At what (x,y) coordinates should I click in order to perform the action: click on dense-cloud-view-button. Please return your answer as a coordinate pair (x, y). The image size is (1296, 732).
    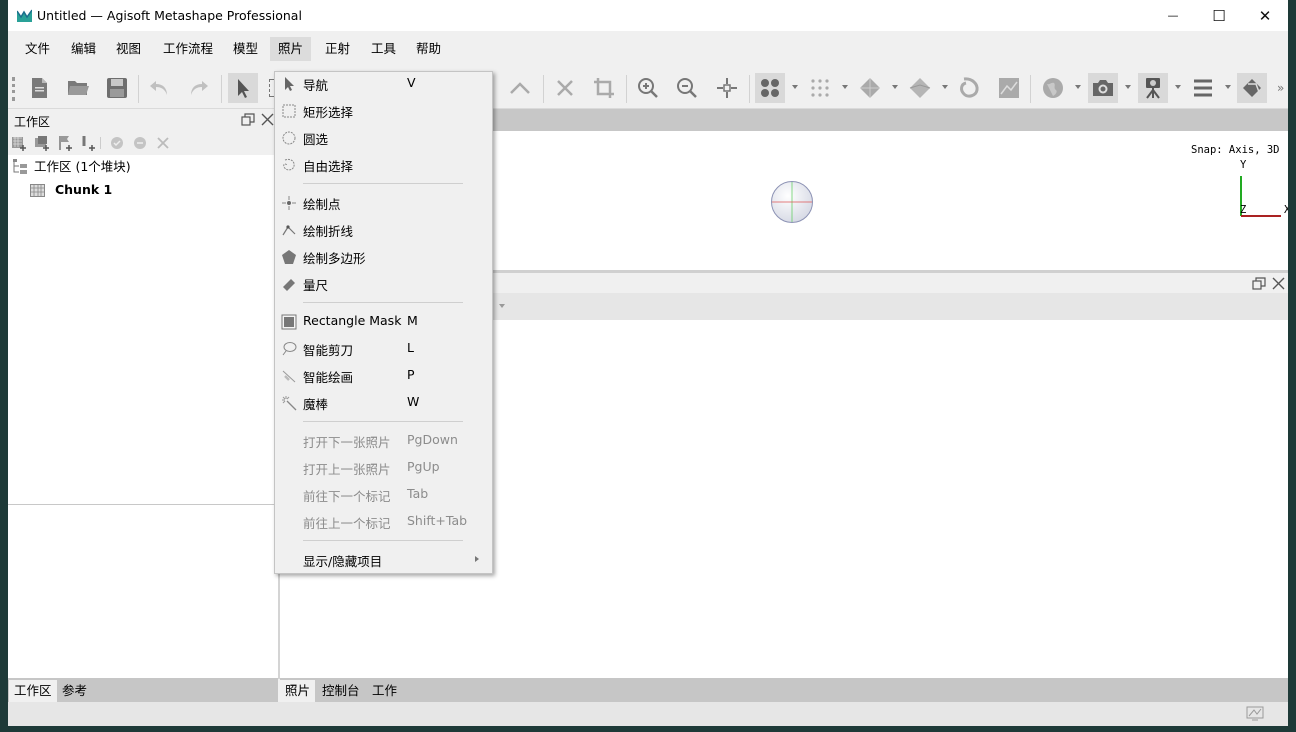
    Looking at the image, I should click on (820, 88).